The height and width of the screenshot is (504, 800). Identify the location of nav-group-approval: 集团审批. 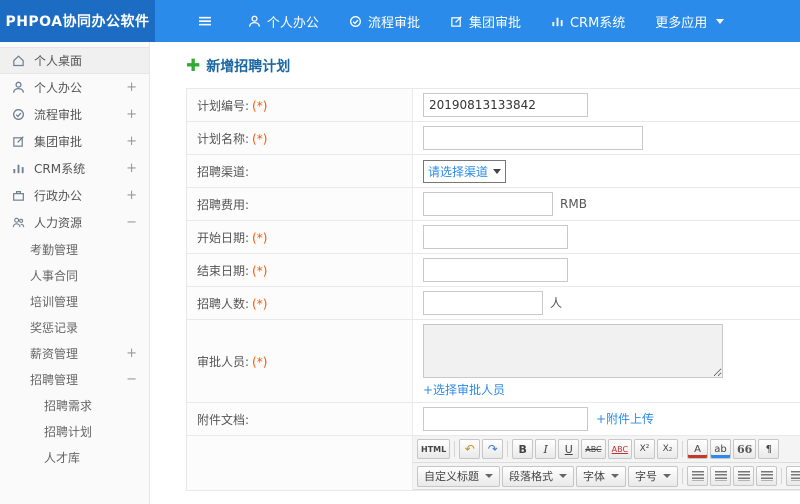
(485, 21).